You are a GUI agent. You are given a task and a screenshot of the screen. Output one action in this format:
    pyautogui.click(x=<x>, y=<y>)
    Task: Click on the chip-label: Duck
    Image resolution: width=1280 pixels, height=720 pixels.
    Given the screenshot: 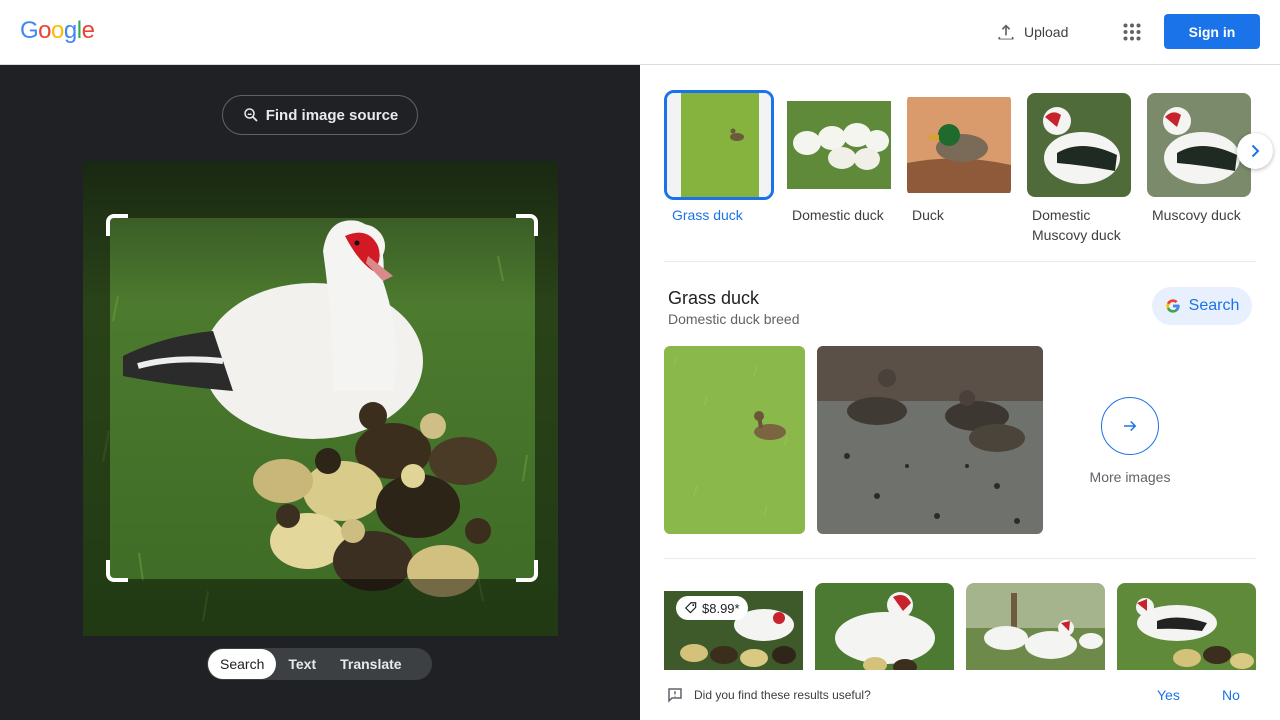 What is the action you would take?
    pyautogui.click(x=928, y=215)
    